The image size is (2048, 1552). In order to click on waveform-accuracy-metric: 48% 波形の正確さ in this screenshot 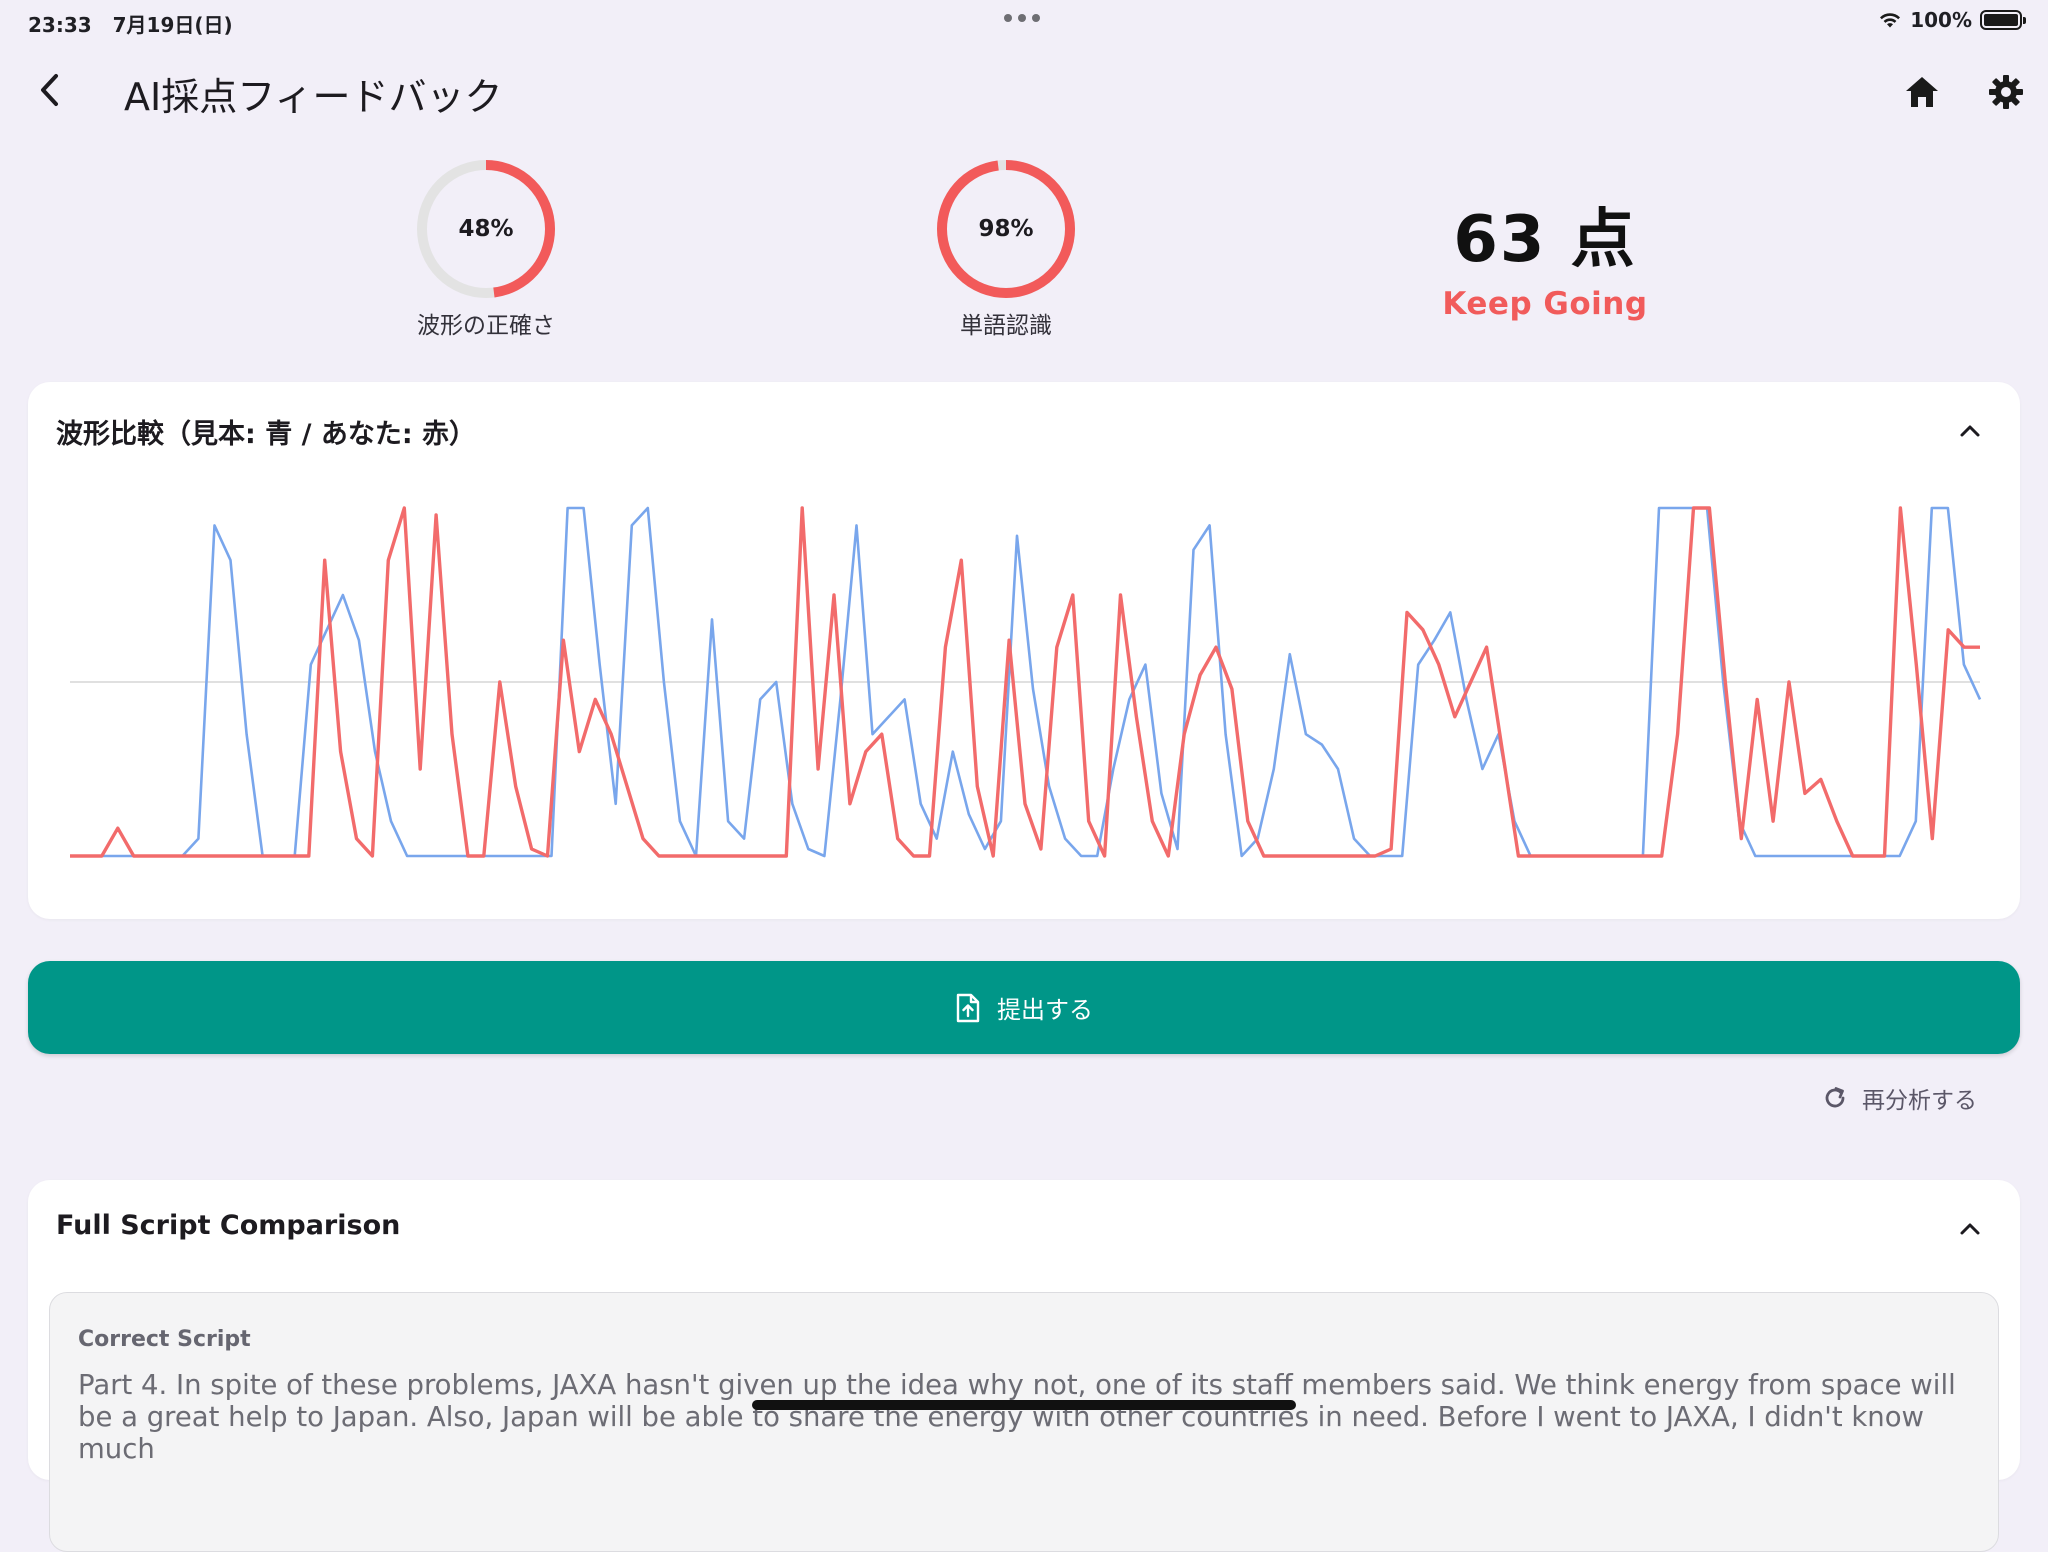, I will do `click(486, 249)`.